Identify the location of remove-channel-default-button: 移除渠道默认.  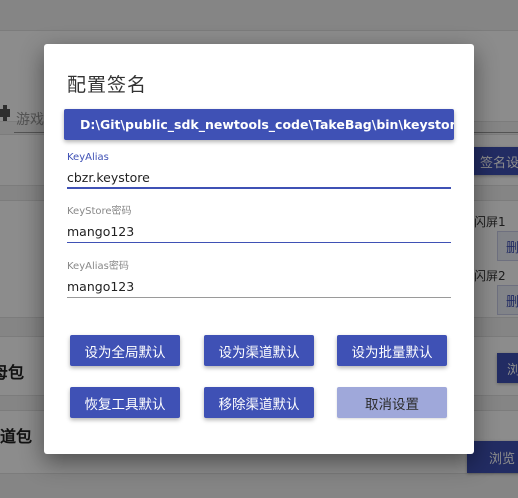
(259, 402).